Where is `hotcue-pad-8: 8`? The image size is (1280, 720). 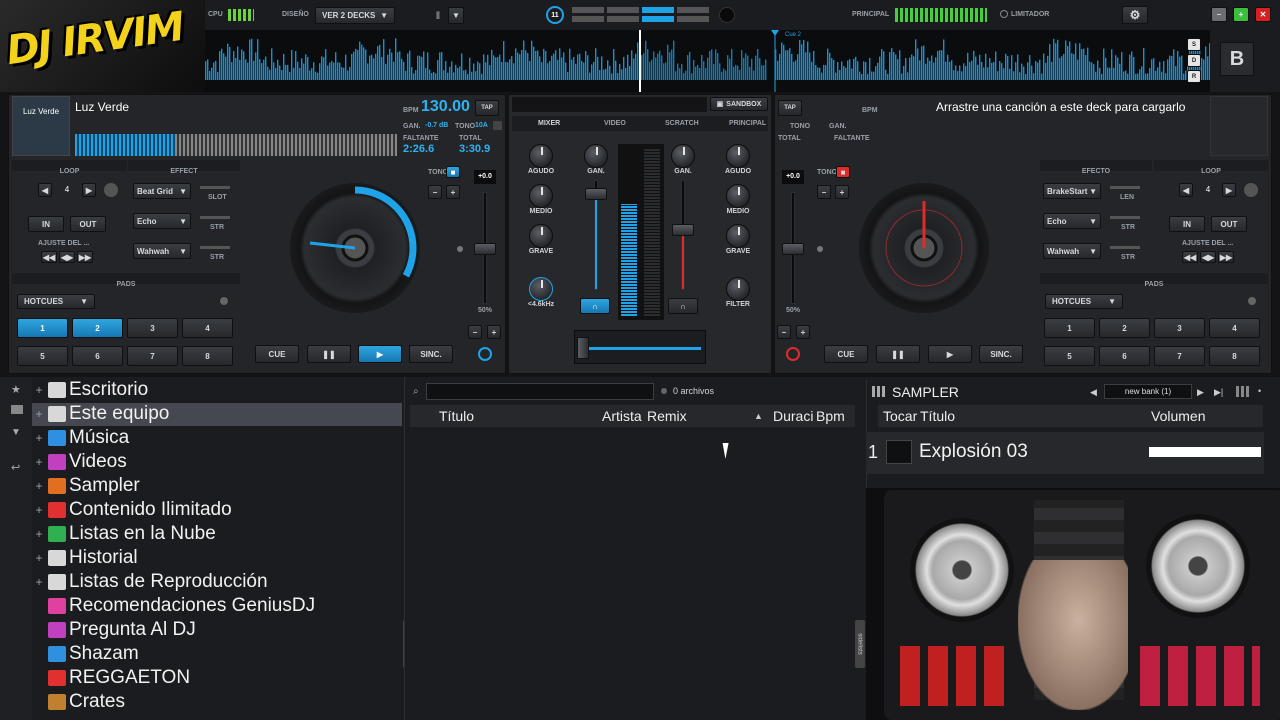
hotcue-pad-8: 8 is located at coordinates (1234, 356).